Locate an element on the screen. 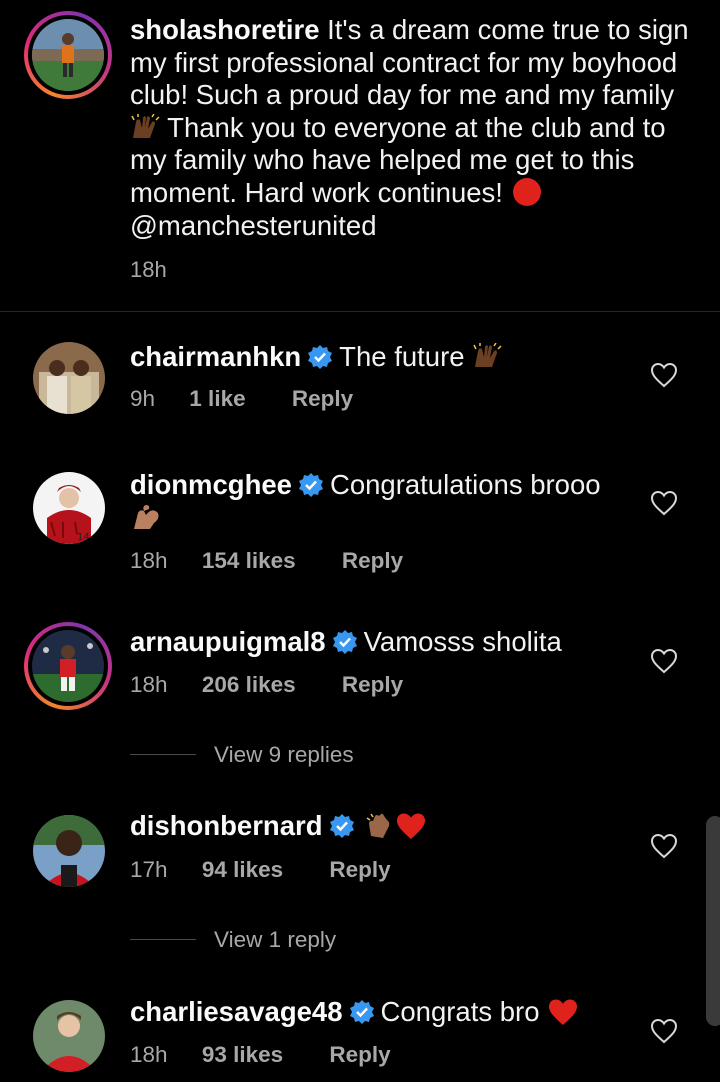  comment-username: arnaupuigmal8 is located at coordinates (228, 641).